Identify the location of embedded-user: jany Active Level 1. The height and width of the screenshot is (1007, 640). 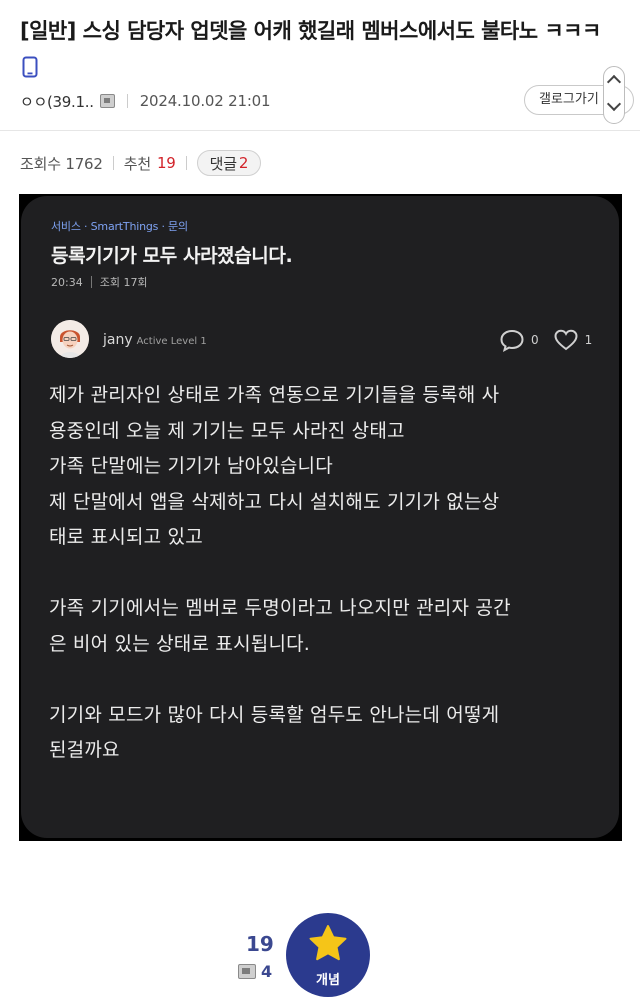
(155, 340).